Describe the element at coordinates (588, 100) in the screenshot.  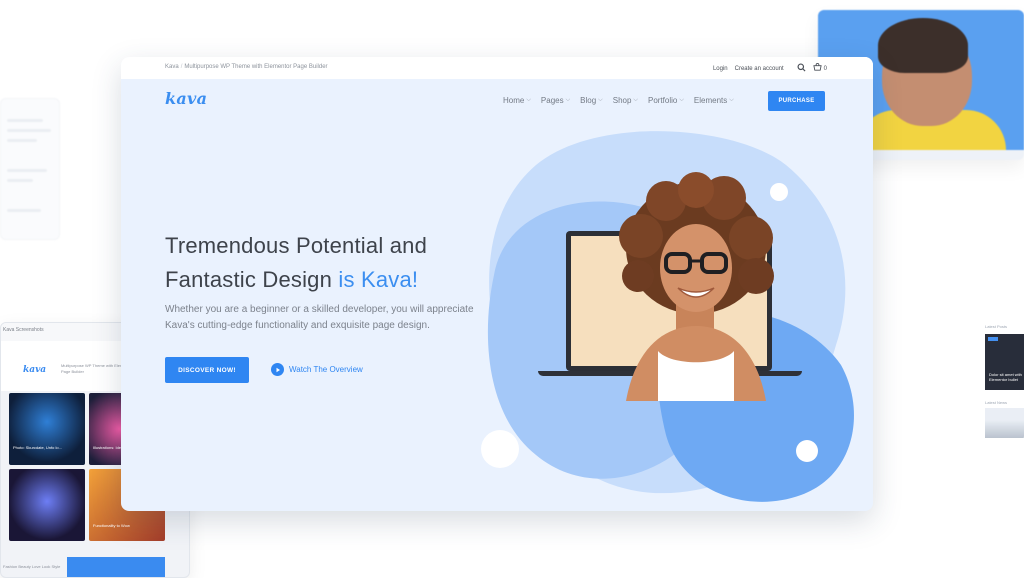
I see `menu-item-label: Blog` at that location.